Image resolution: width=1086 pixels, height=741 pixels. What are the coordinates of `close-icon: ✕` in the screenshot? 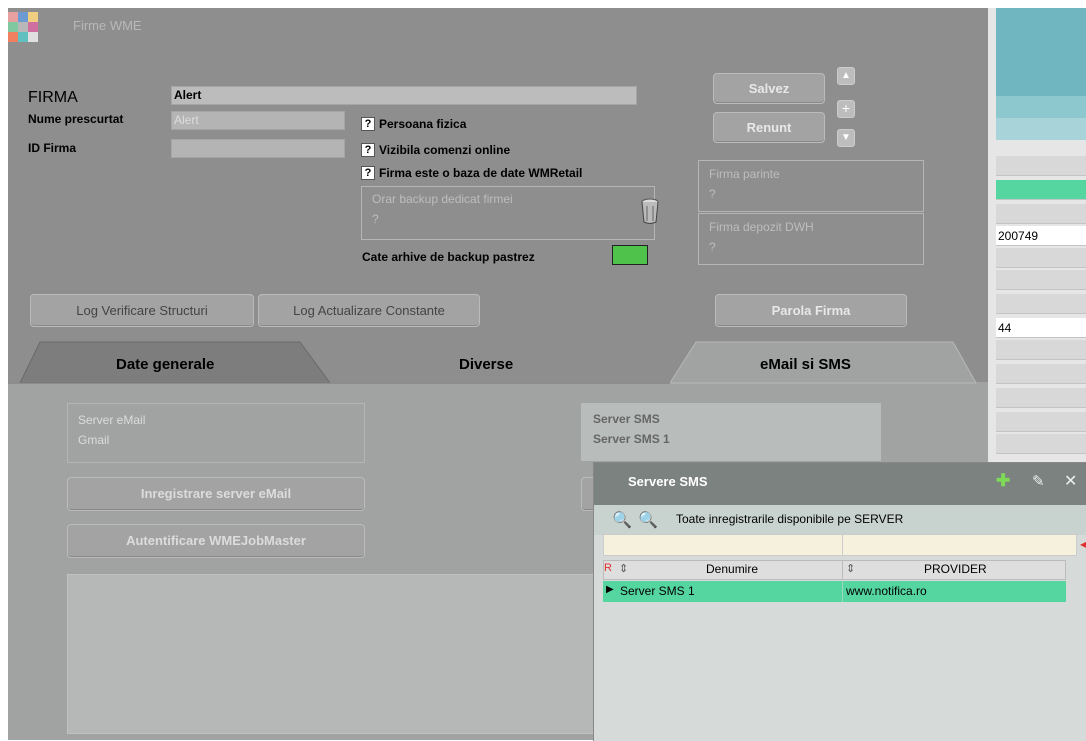 It's located at (1070, 481).